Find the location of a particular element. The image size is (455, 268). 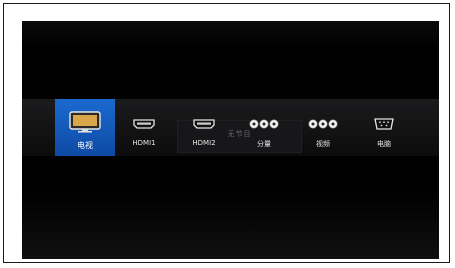

source-label-pc: 电脑 is located at coordinates (384, 144).